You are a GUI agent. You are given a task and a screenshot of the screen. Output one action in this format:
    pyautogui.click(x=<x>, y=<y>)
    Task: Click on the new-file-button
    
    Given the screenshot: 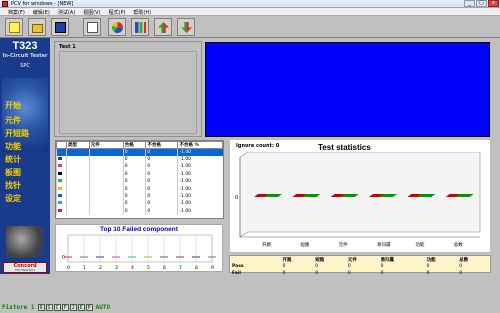 What is the action you would take?
    pyautogui.click(x=14, y=27)
    